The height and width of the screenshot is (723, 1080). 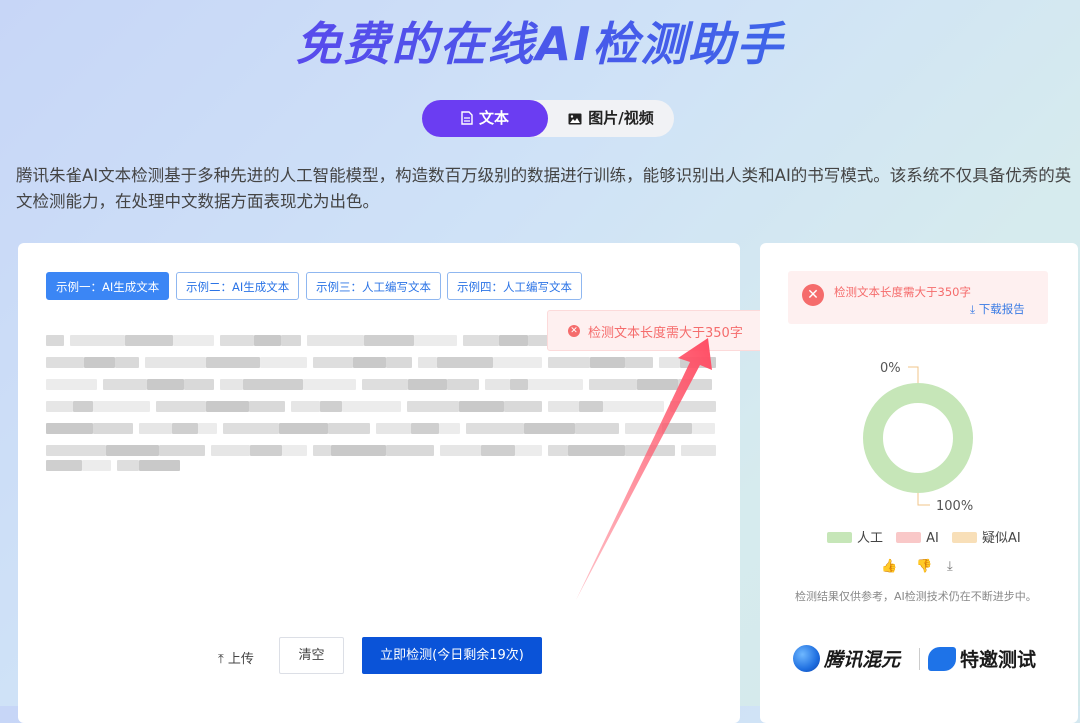 I want to click on clear-button: 清空, so click(x=311, y=655).